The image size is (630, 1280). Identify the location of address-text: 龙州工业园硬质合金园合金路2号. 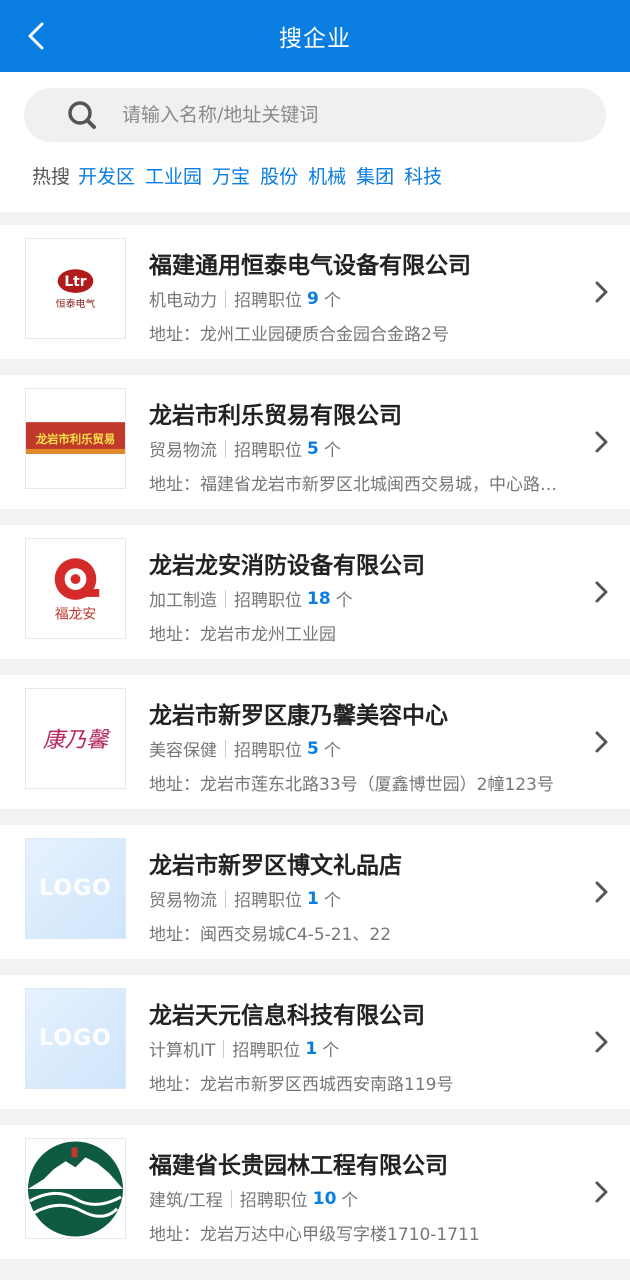
(324, 335).